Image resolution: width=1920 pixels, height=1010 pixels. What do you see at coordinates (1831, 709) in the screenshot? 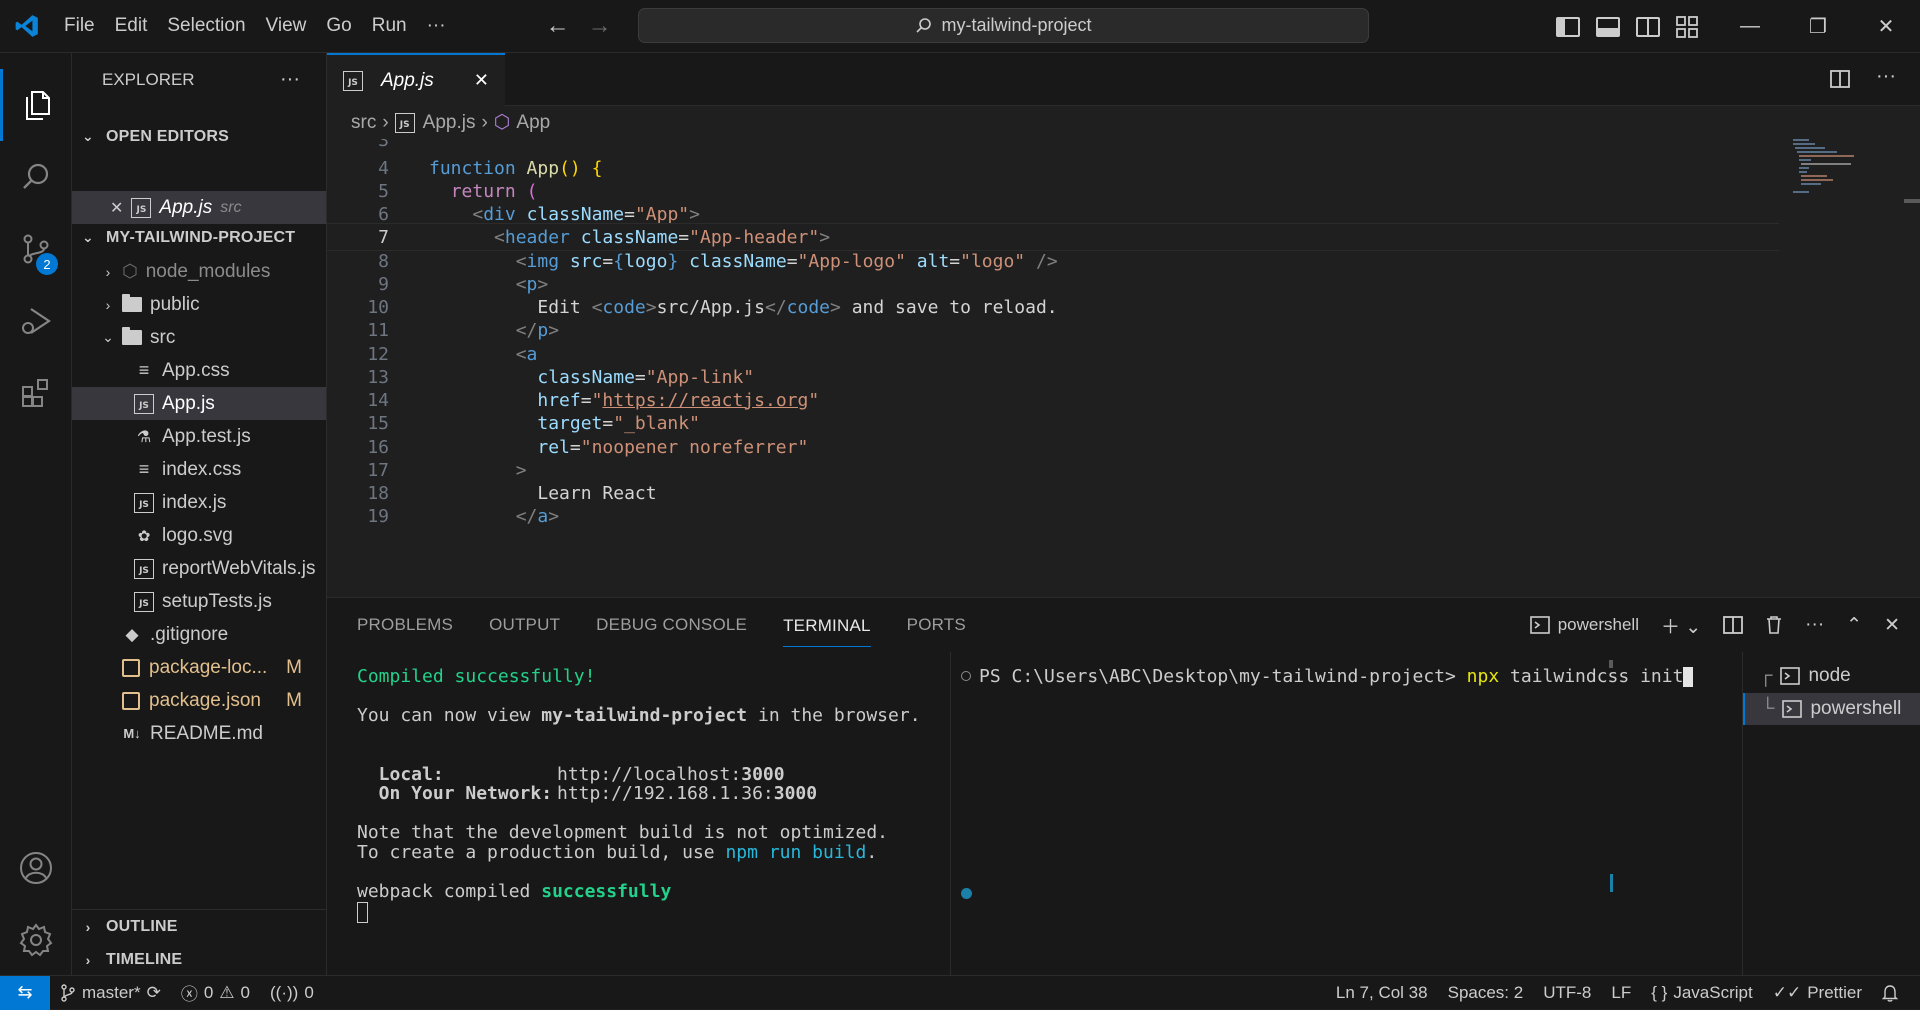
I see `terminal-list-item-powershell: └ powershell` at bounding box center [1831, 709].